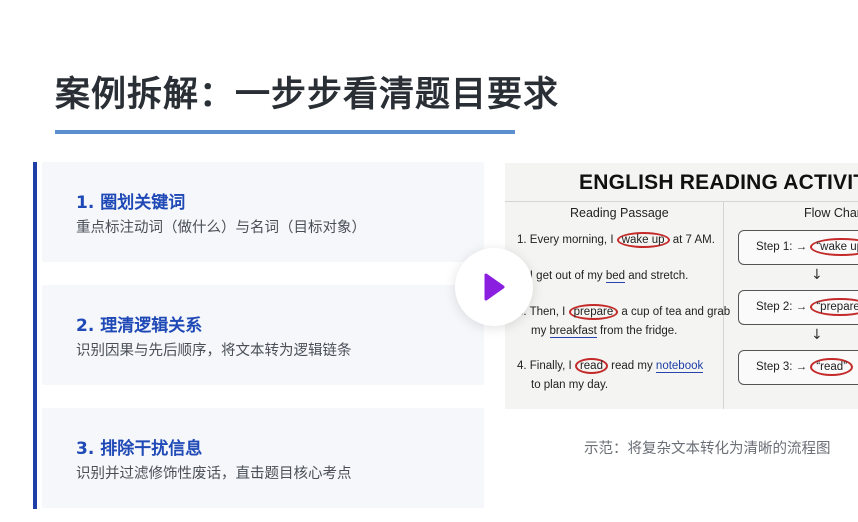 The image size is (858, 522). I want to click on passage-line: 1. Every morning, I wake up at 7 AM., so click(616, 240).